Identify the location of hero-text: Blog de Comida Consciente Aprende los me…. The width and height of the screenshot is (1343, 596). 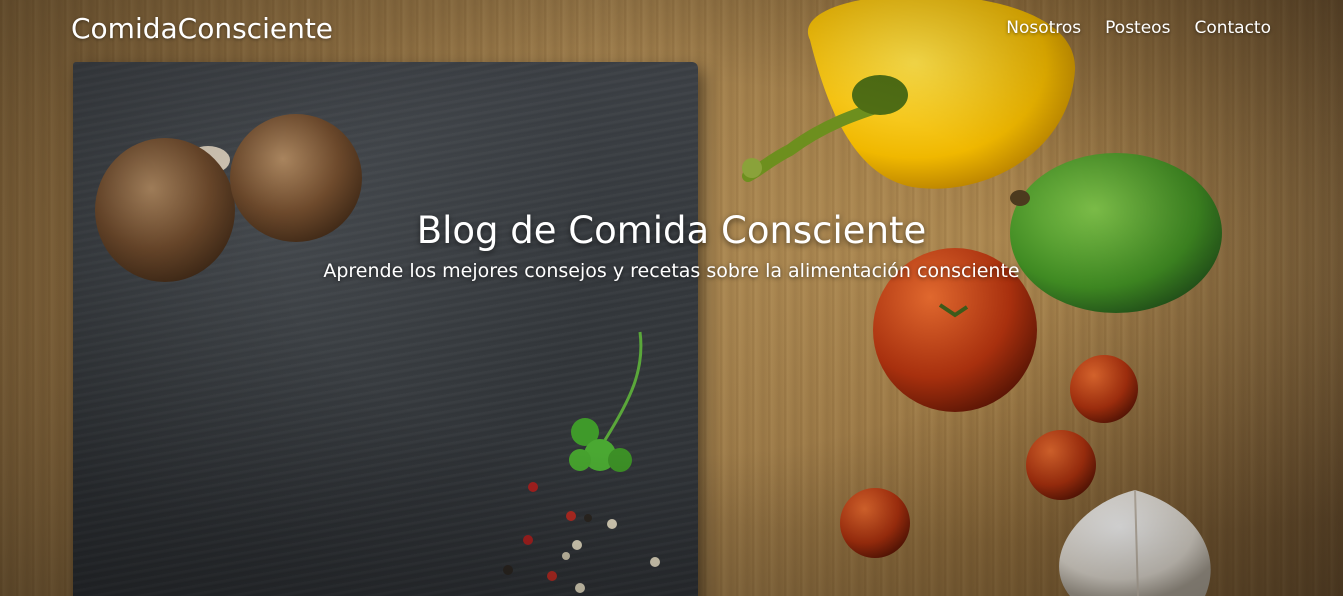
(671, 245).